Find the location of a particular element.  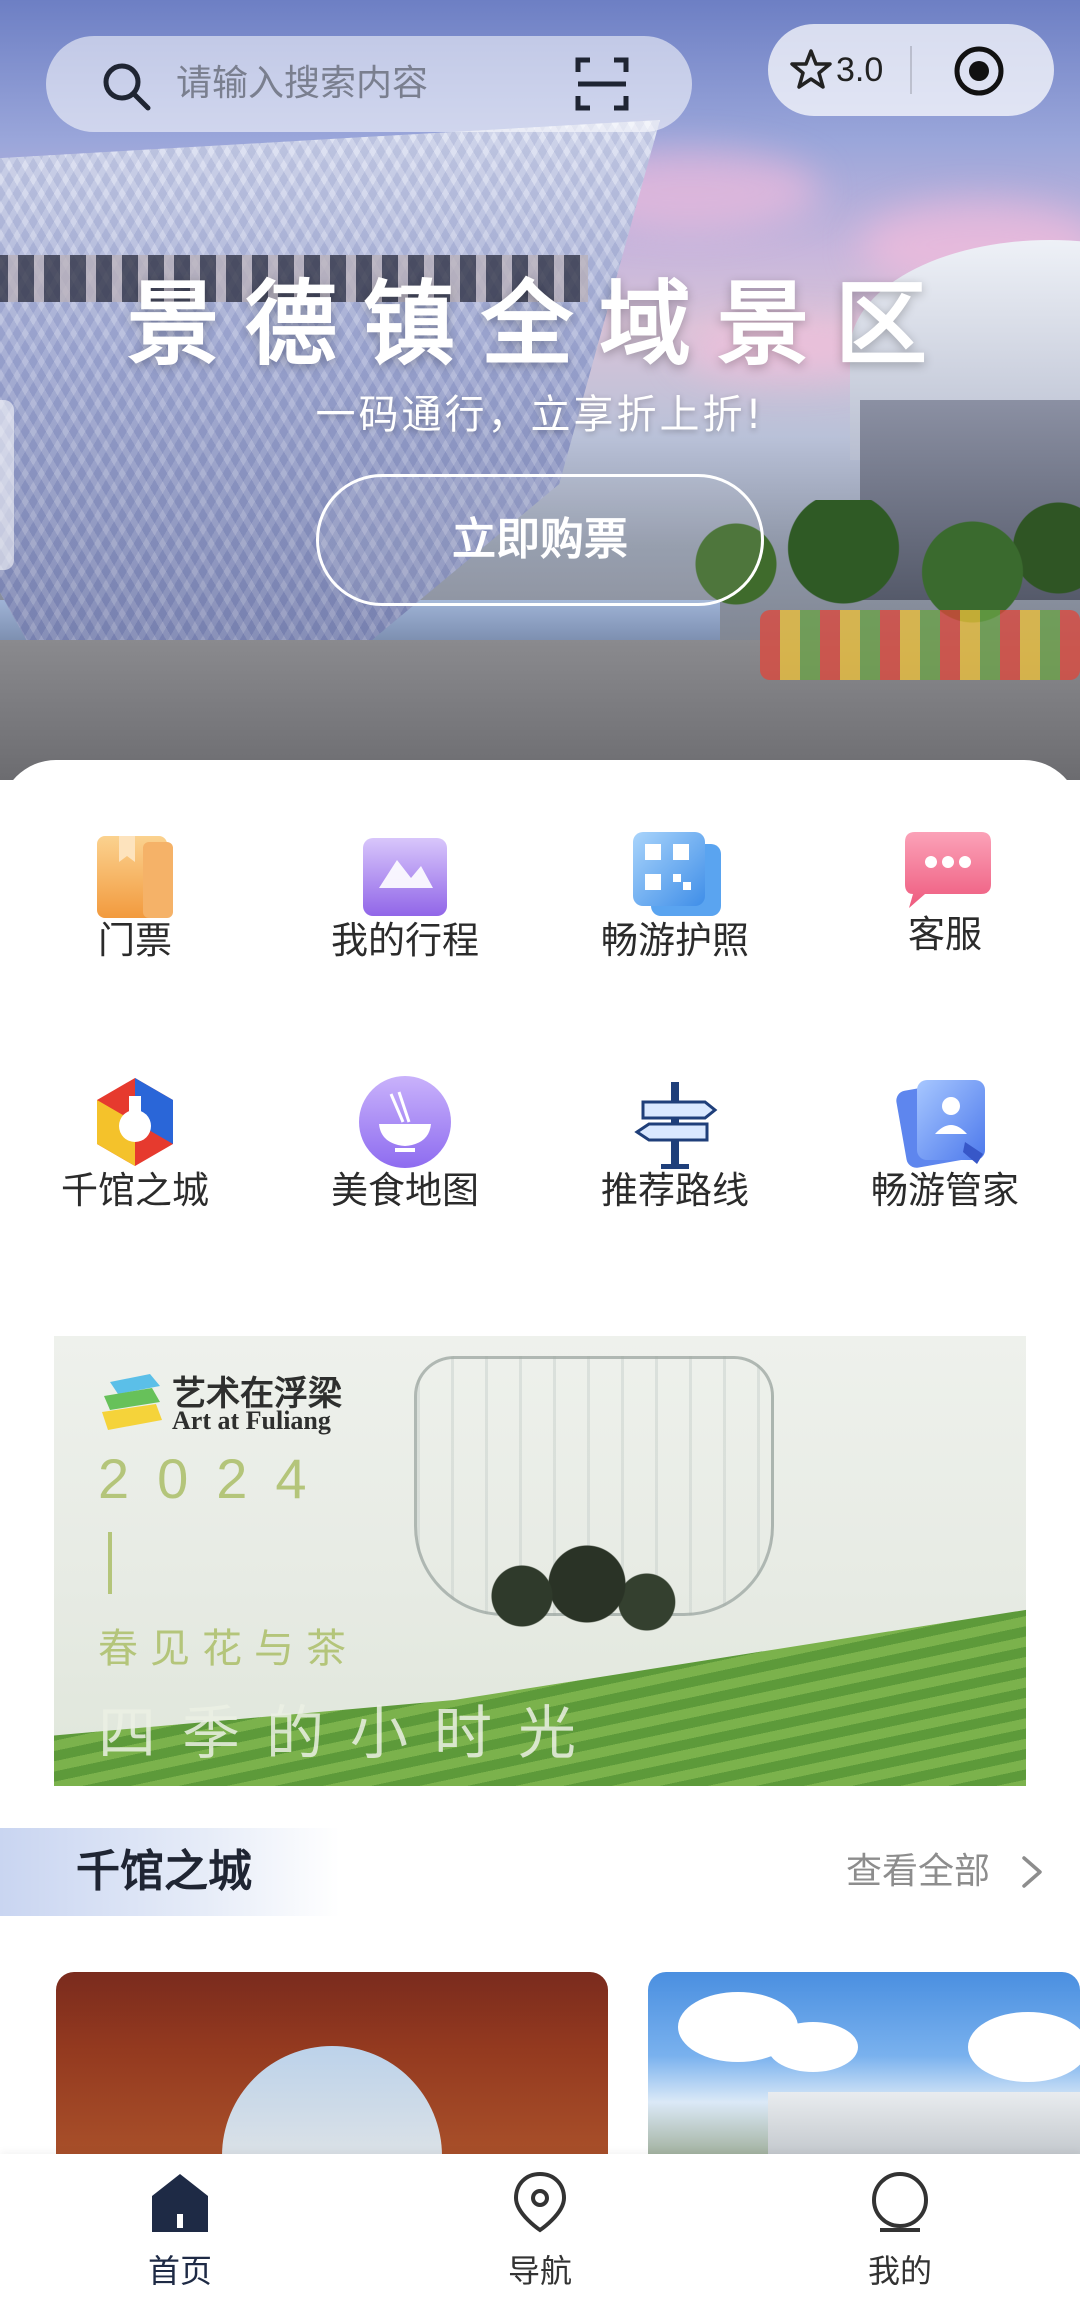

grid-item-passport: 畅游护照 is located at coordinates (675, 880).